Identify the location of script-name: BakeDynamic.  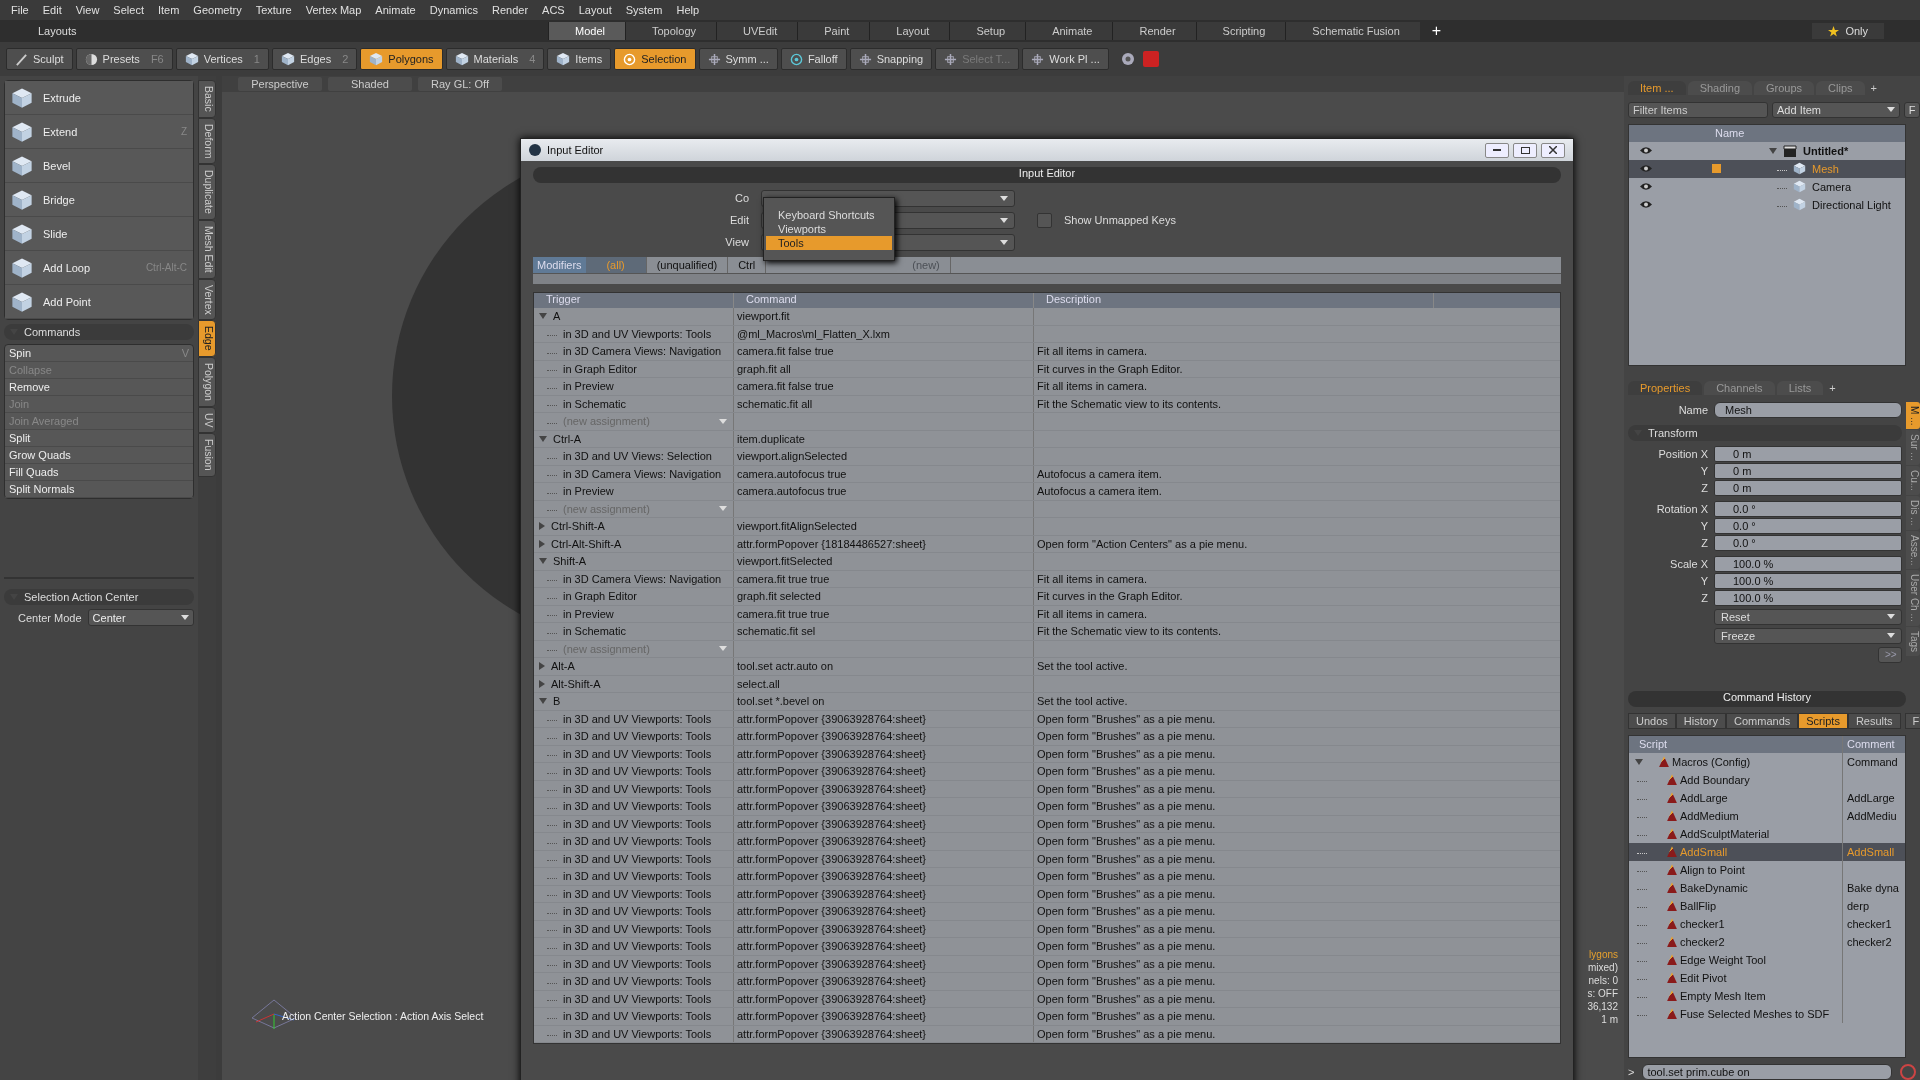
(1714, 887).